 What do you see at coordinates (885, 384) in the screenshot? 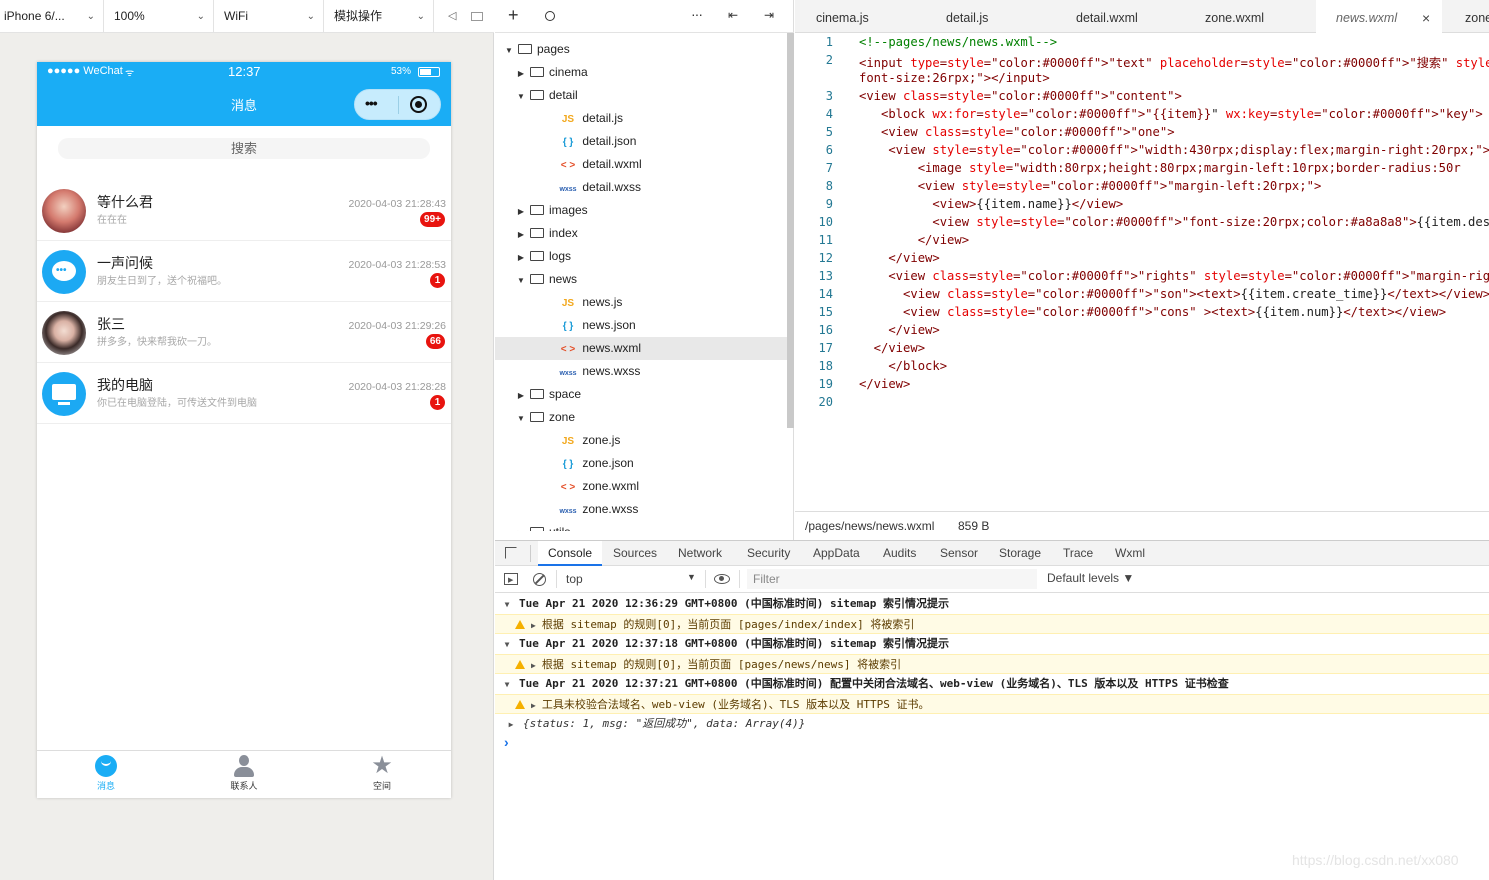
I see `code-line: </view>` at bounding box center [885, 384].